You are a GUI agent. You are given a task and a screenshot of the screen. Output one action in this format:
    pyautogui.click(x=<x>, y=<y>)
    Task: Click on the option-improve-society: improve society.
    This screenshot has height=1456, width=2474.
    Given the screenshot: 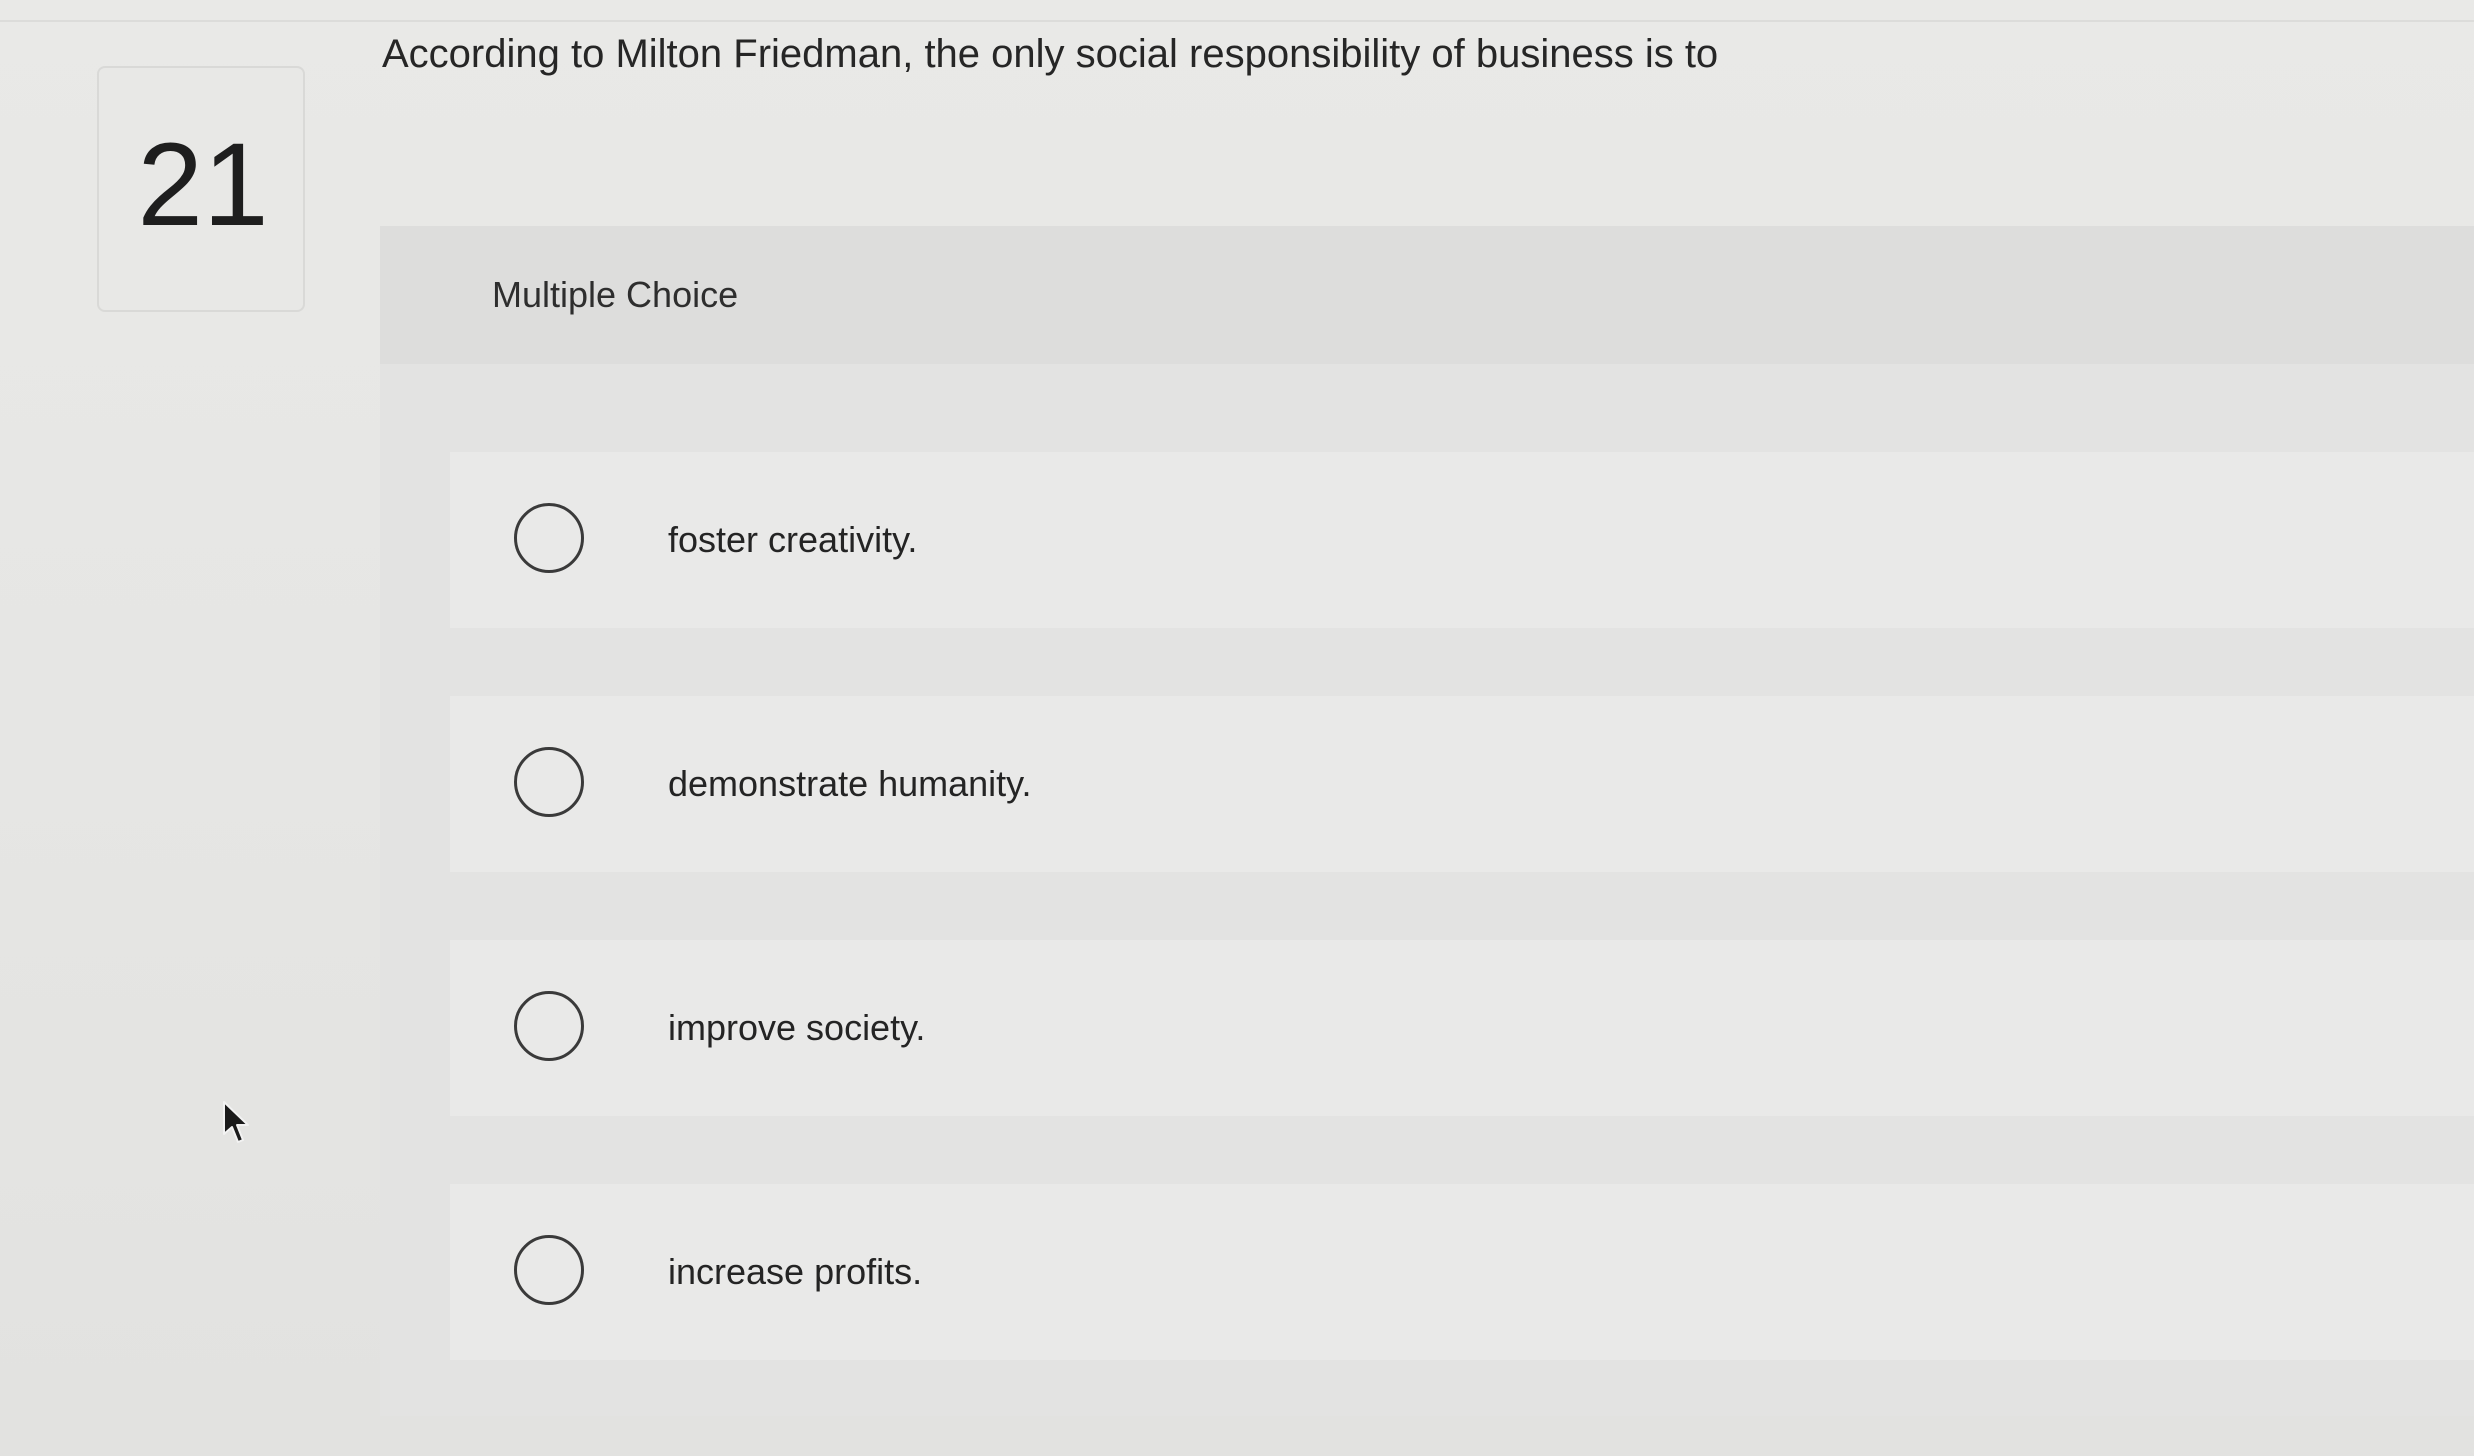 What is the action you would take?
    pyautogui.click(x=1462, y=1028)
    